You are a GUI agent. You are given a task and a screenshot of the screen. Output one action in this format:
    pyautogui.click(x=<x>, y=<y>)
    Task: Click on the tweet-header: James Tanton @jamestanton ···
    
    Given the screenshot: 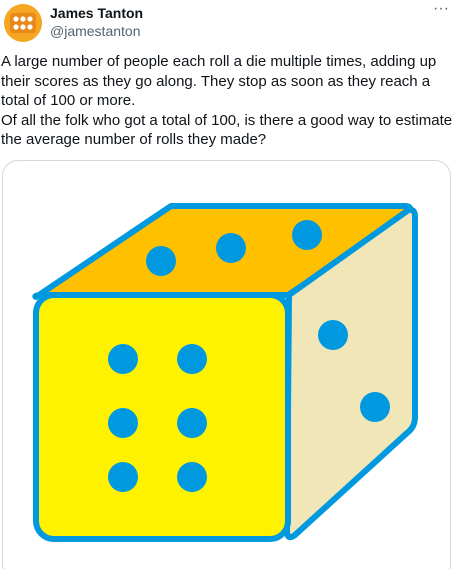 What is the action you would take?
    pyautogui.click(x=229, y=23)
    